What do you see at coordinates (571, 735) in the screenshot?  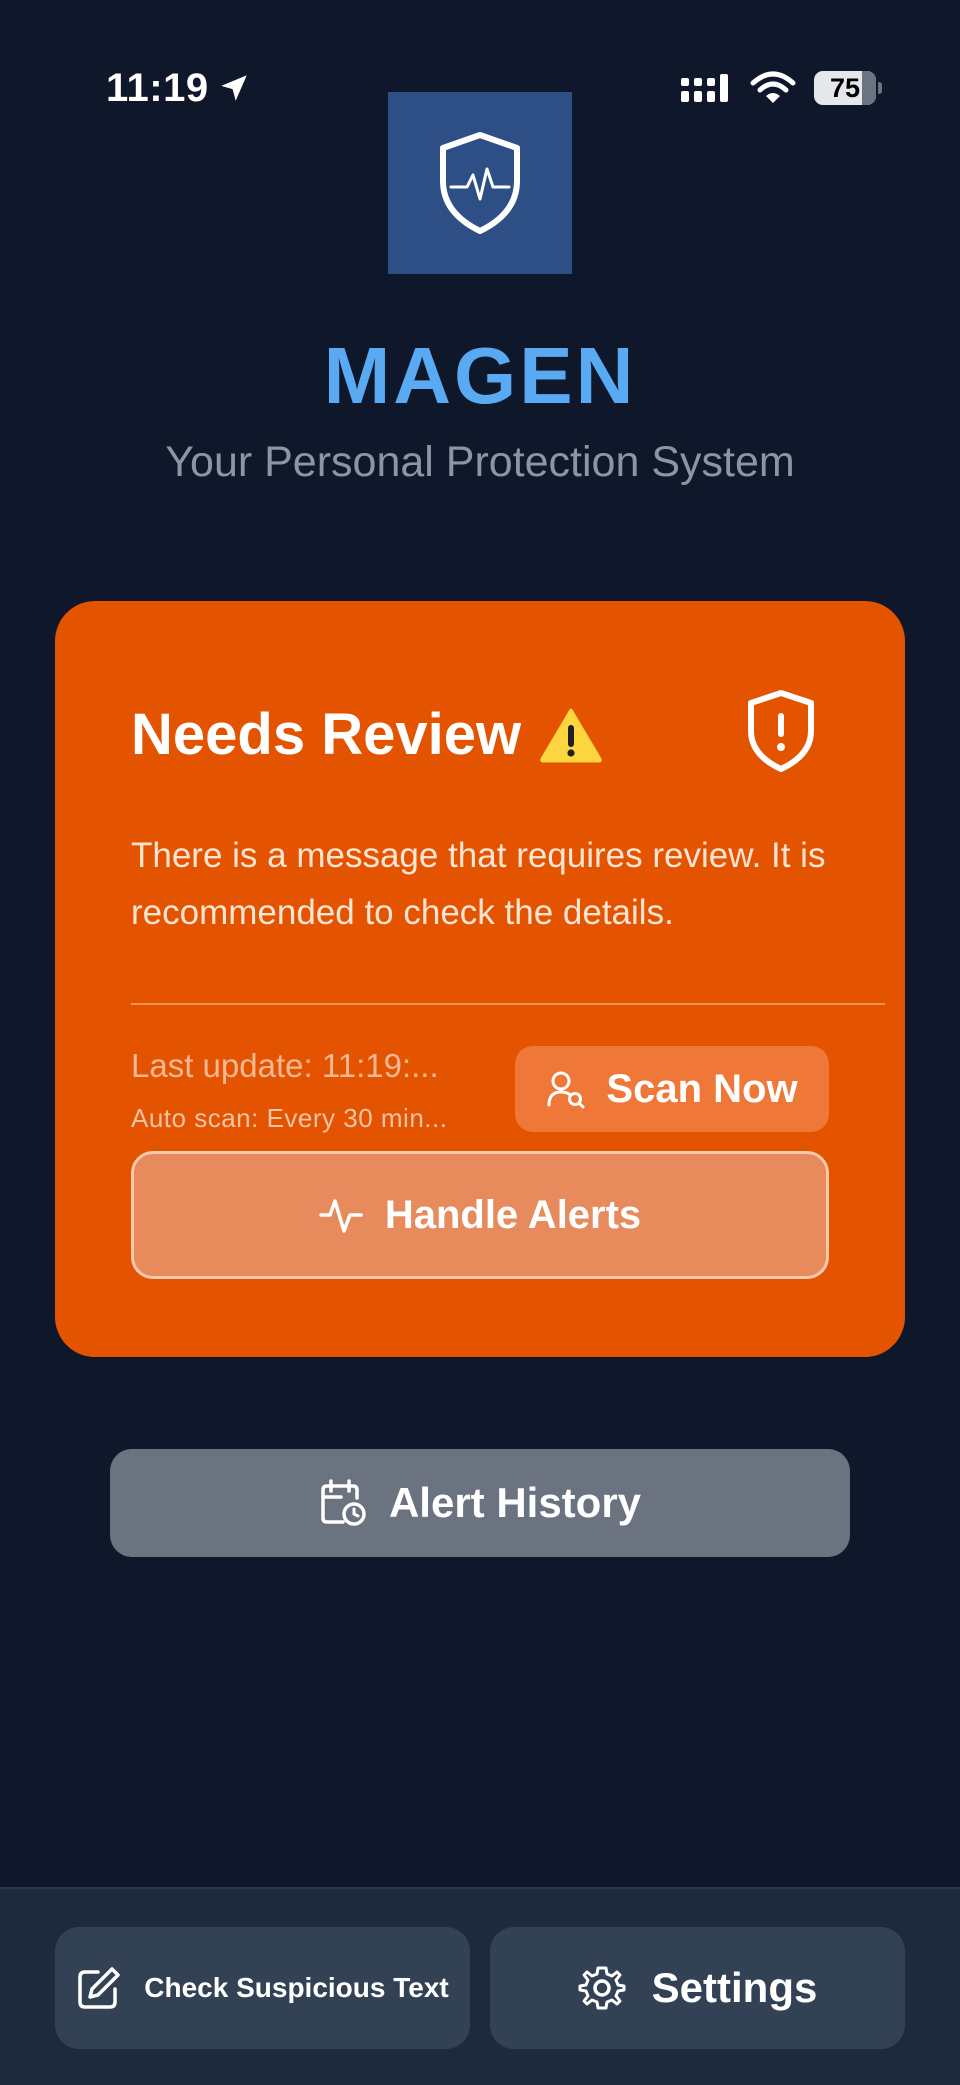 I see `warning-icon` at bounding box center [571, 735].